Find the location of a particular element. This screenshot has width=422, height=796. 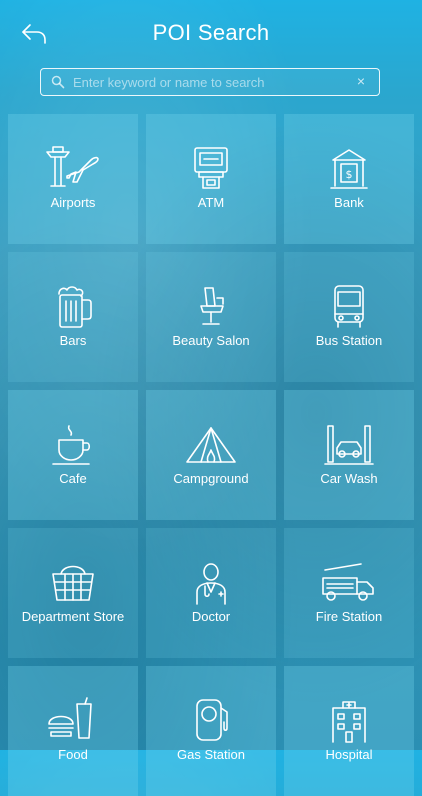

category-tile-food: Food is located at coordinates (73, 731).